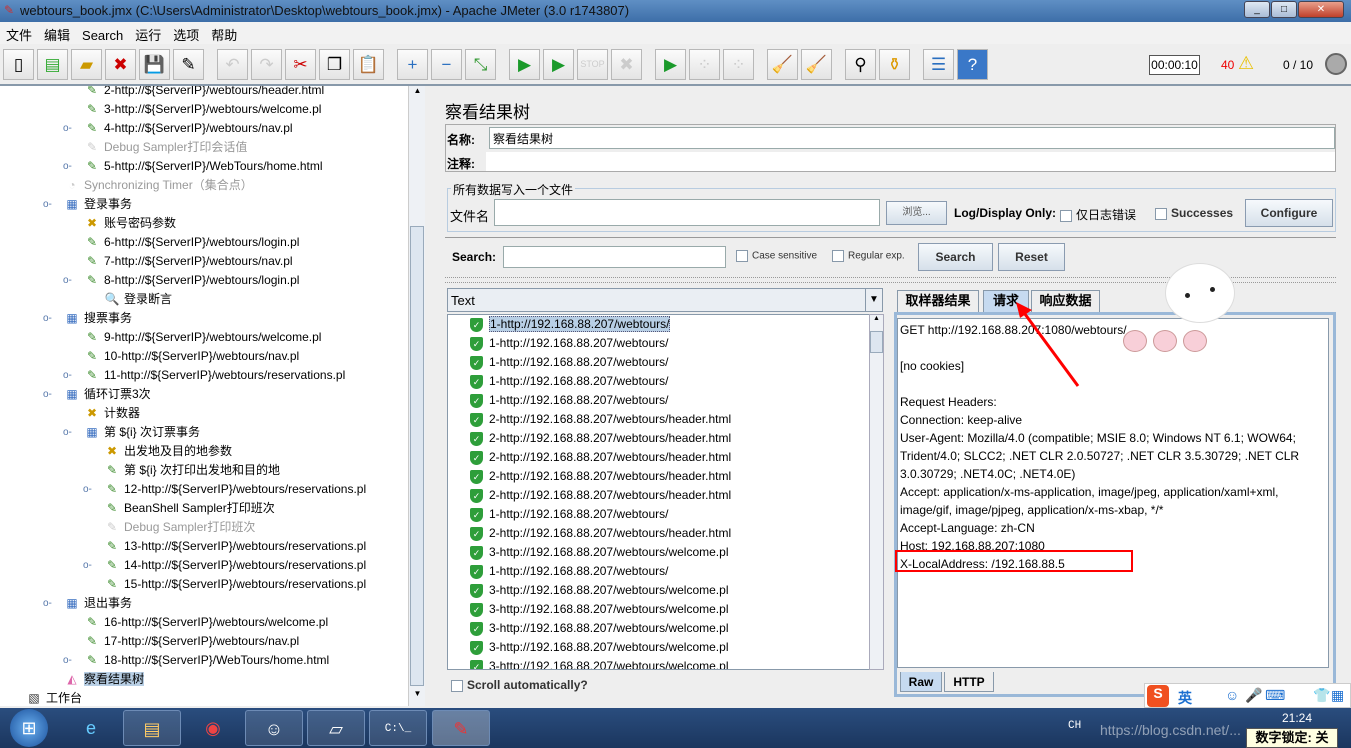  What do you see at coordinates (558, 64) in the screenshot?
I see `start-no-pauses-icon: ▶` at bounding box center [558, 64].